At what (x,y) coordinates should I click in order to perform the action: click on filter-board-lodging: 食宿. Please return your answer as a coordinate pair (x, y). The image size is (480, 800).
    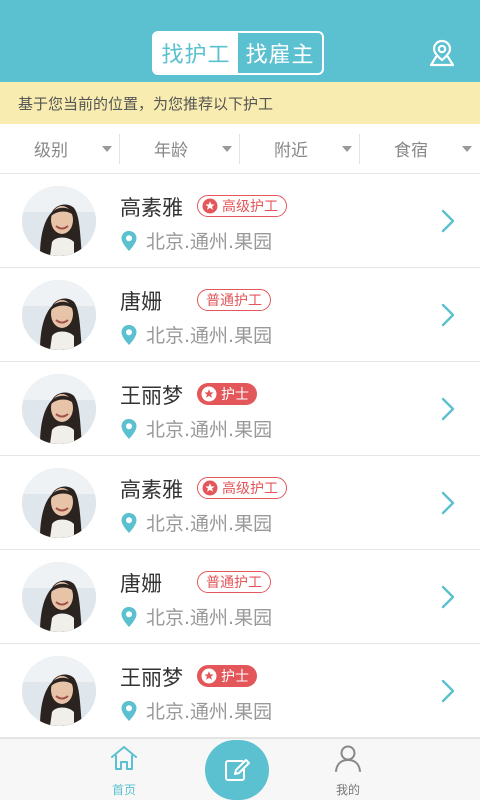
    Looking at the image, I should click on (420, 148).